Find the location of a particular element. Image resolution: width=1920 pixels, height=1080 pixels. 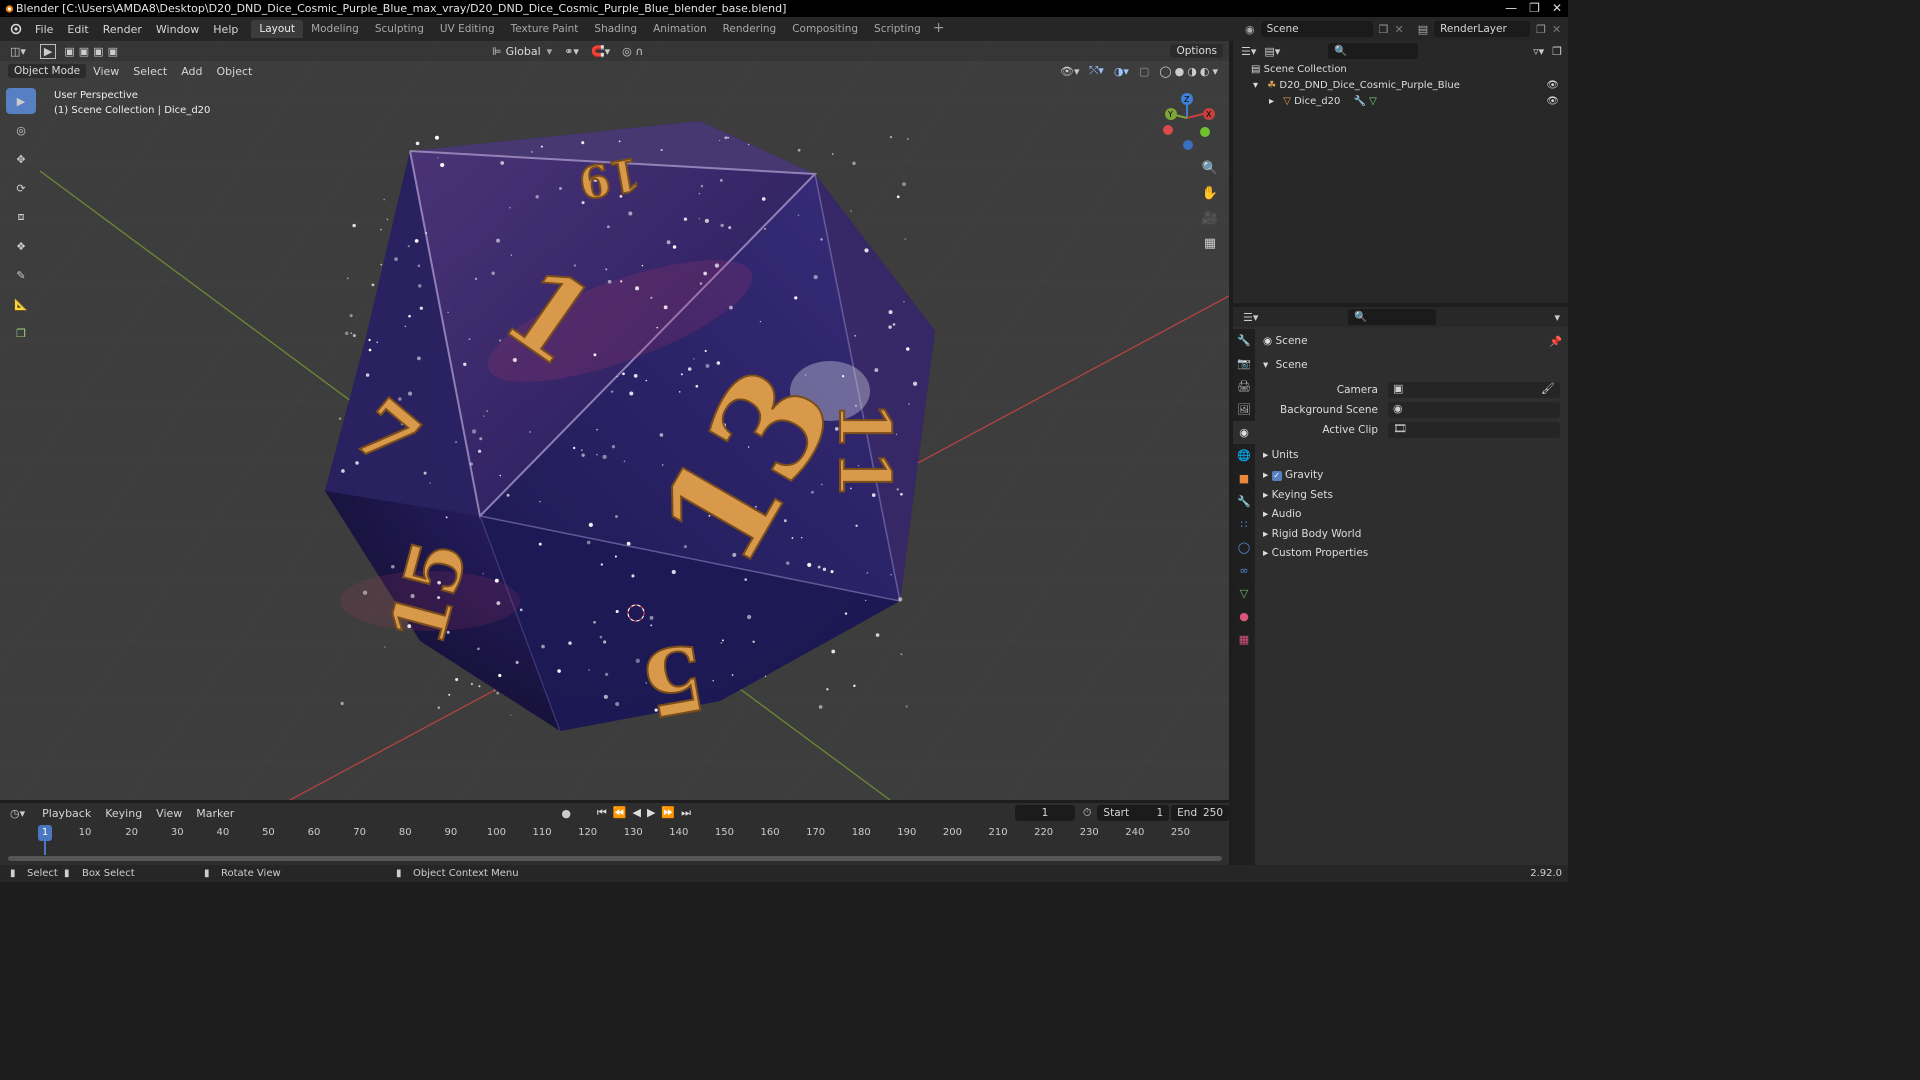

timeline-menu-keying: Keying is located at coordinates (123, 813).